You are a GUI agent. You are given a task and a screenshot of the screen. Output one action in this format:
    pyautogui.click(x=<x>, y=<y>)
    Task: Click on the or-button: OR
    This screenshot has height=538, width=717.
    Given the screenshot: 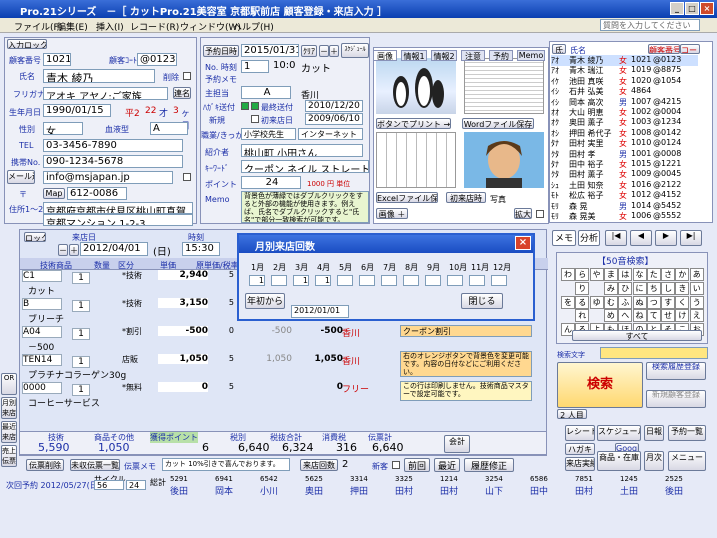 What is the action you would take?
    pyautogui.click(x=9, y=384)
    